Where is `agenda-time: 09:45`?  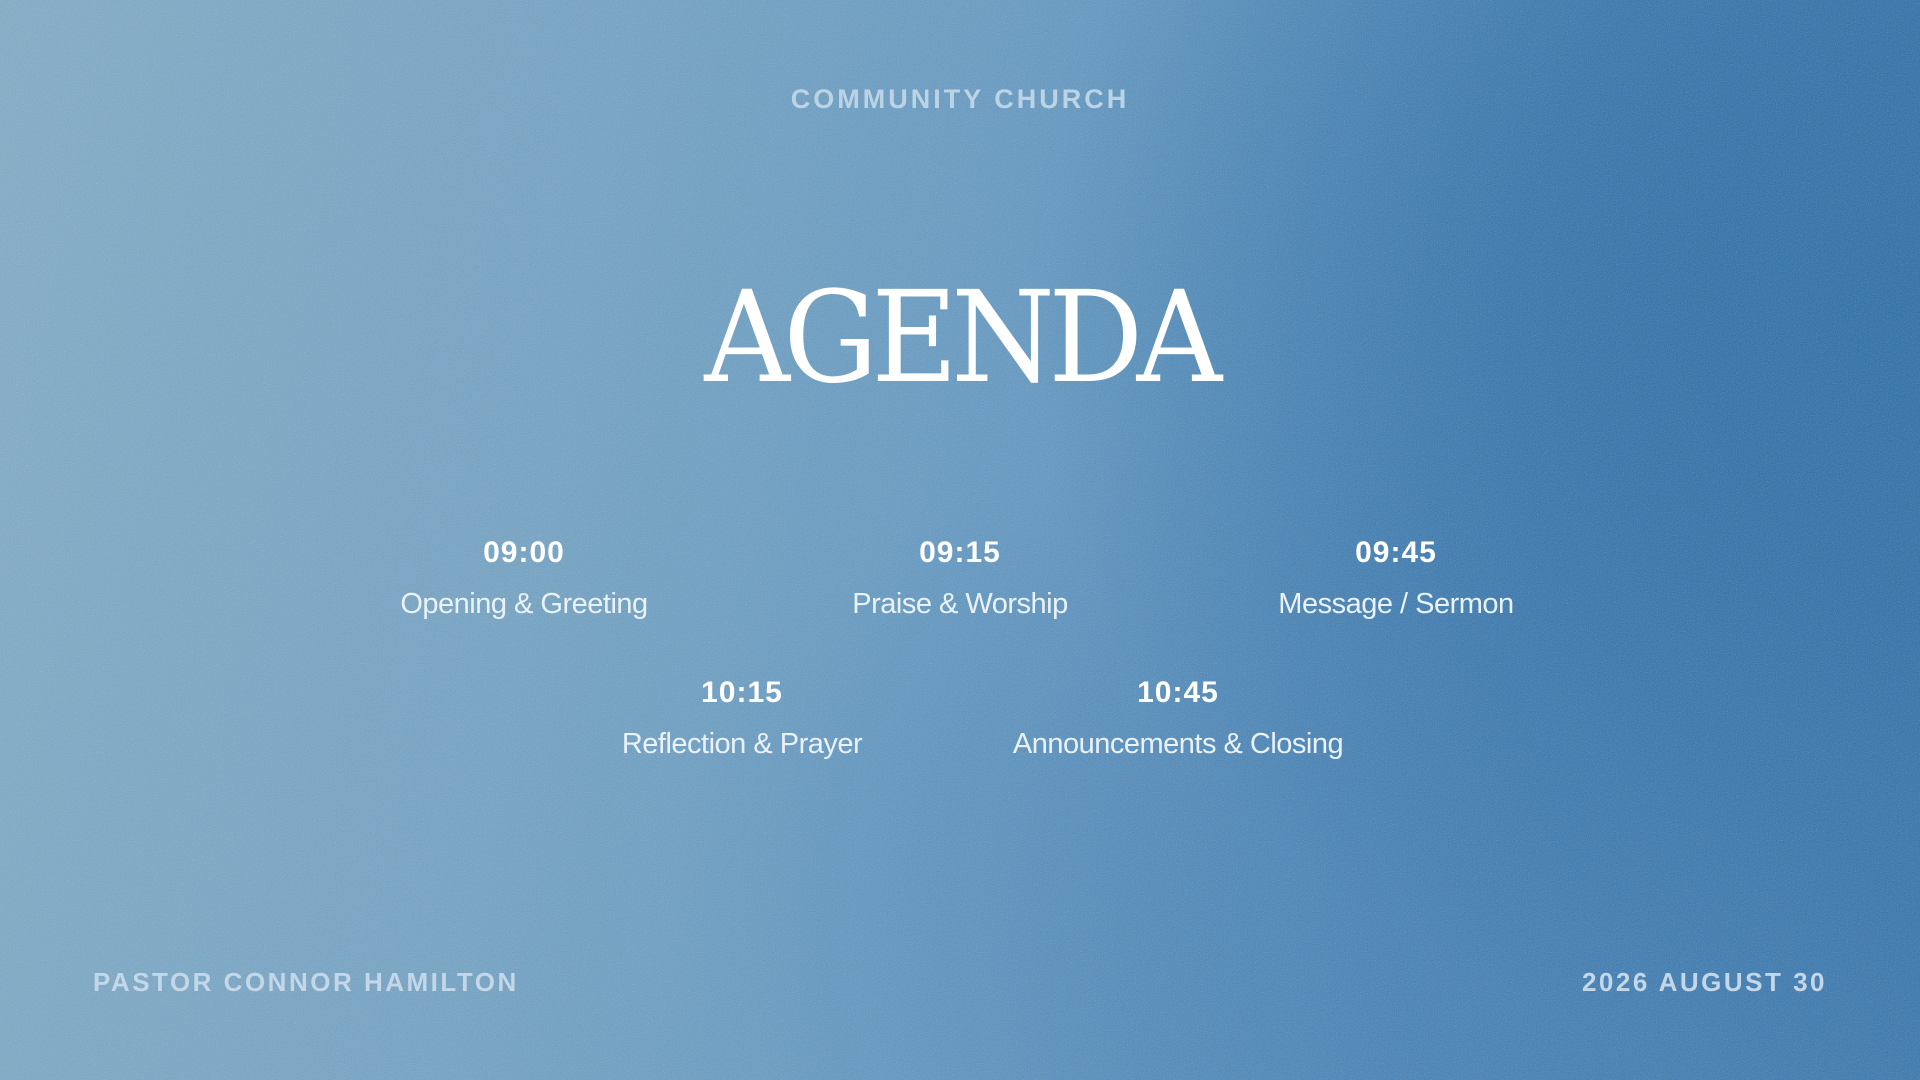
agenda-time: 09:45 is located at coordinates (1396, 552).